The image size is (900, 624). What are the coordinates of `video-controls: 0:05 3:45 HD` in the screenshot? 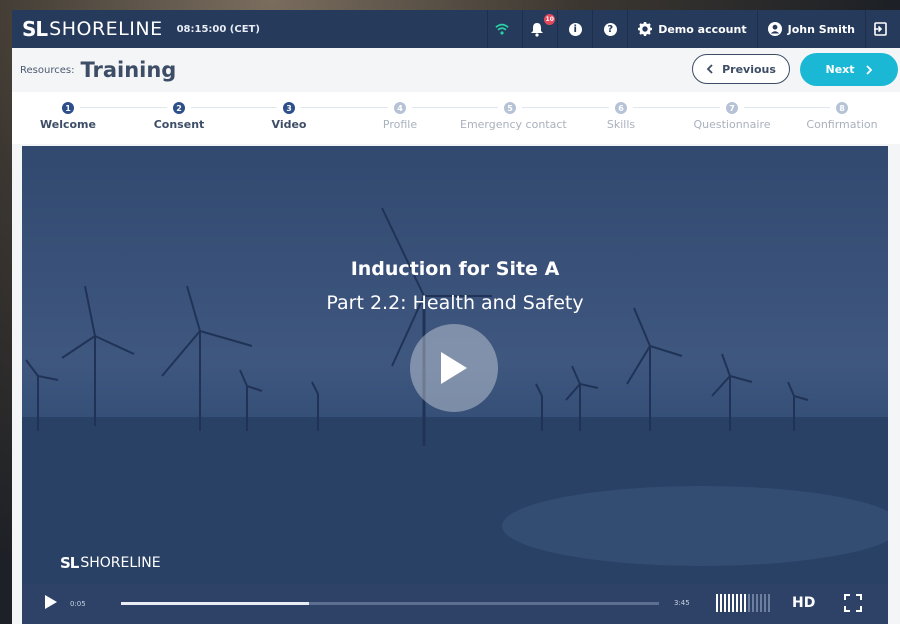 It's located at (455, 604).